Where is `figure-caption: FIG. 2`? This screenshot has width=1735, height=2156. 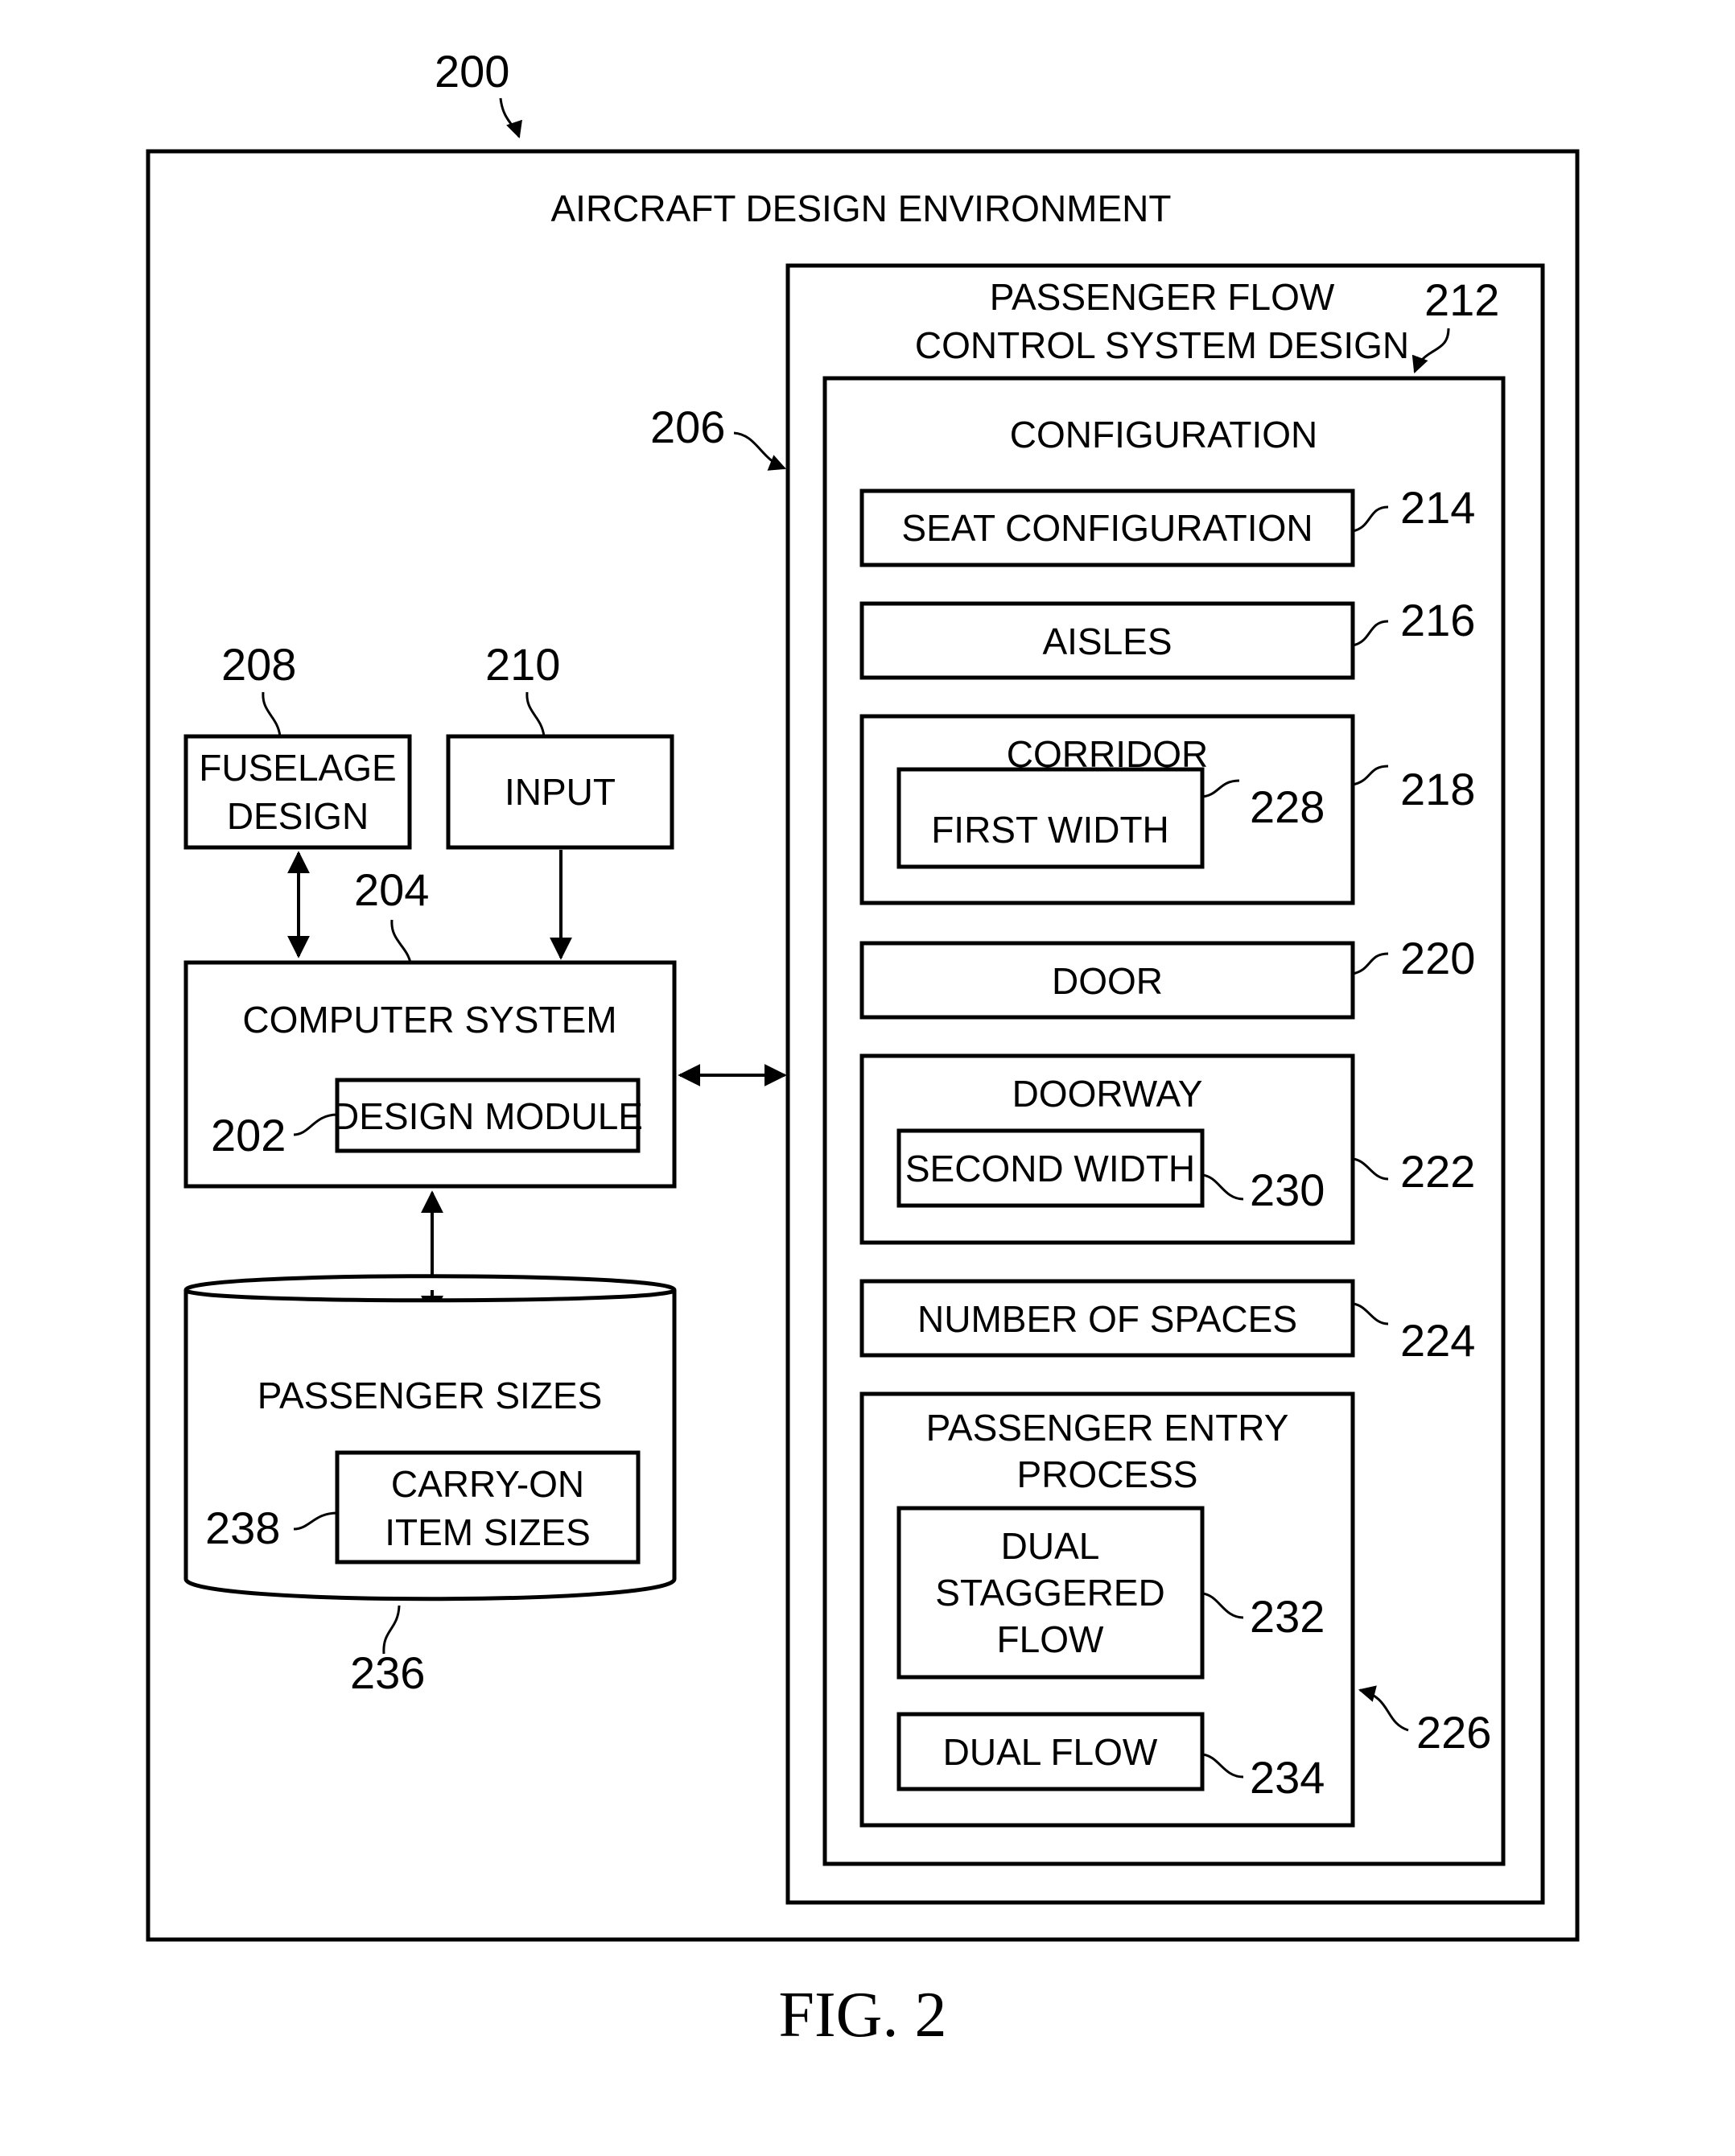 figure-caption: FIG. 2 is located at coordinates (863, 2016).